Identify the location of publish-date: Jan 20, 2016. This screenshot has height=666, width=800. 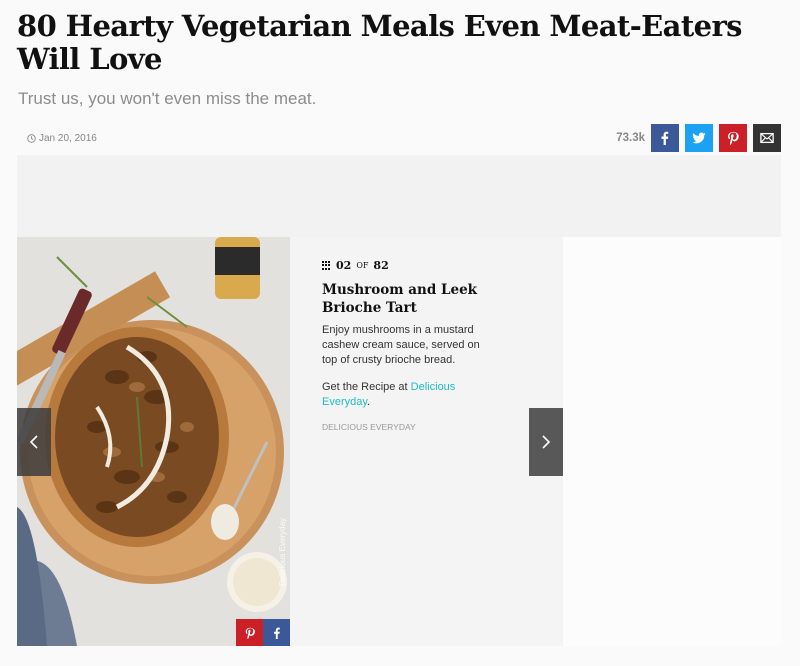
(62, 138).